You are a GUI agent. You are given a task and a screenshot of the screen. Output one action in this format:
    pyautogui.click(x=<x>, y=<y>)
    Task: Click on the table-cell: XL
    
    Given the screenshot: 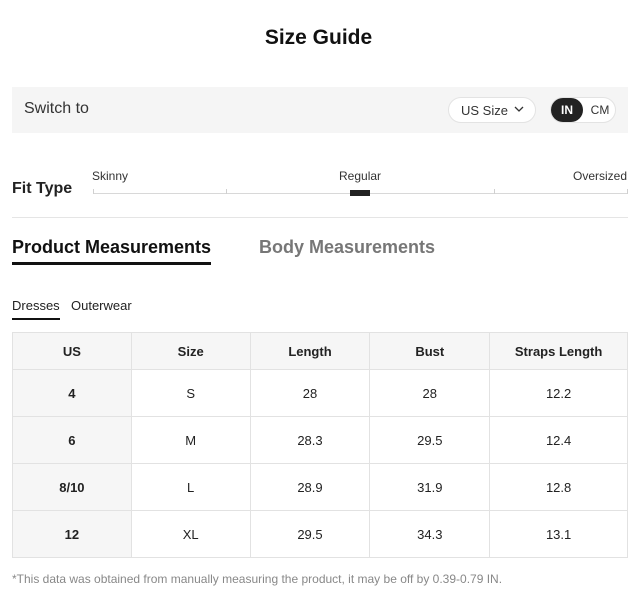 What is the action you would take?
    pyautogui.click(x=190, y=534)
    